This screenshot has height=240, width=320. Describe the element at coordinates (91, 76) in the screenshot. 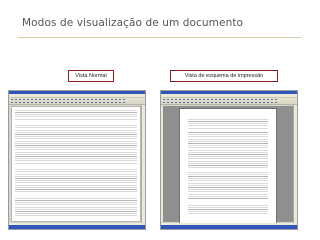

I see `label-vista-normal: Vista Normal` at that location.